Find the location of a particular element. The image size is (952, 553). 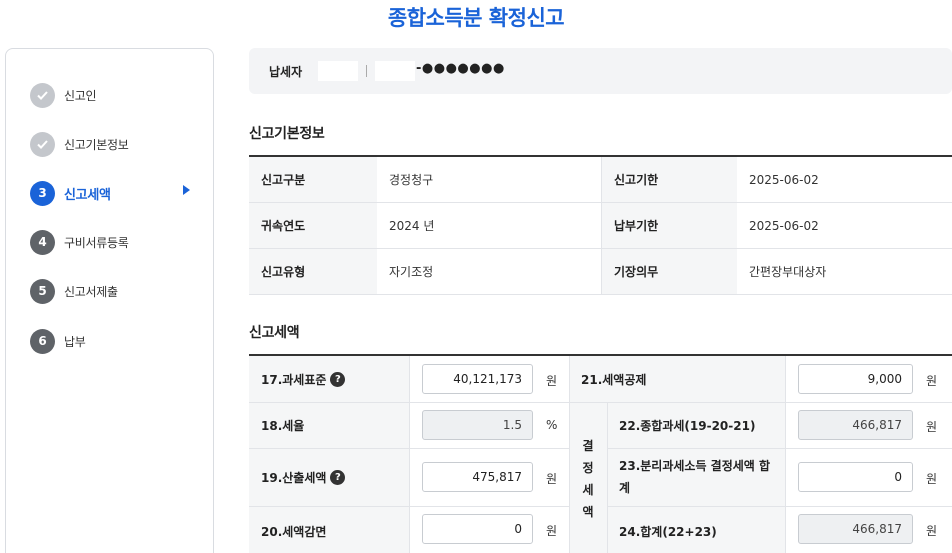

group-char: 결 is located at coordinates (588, 446).